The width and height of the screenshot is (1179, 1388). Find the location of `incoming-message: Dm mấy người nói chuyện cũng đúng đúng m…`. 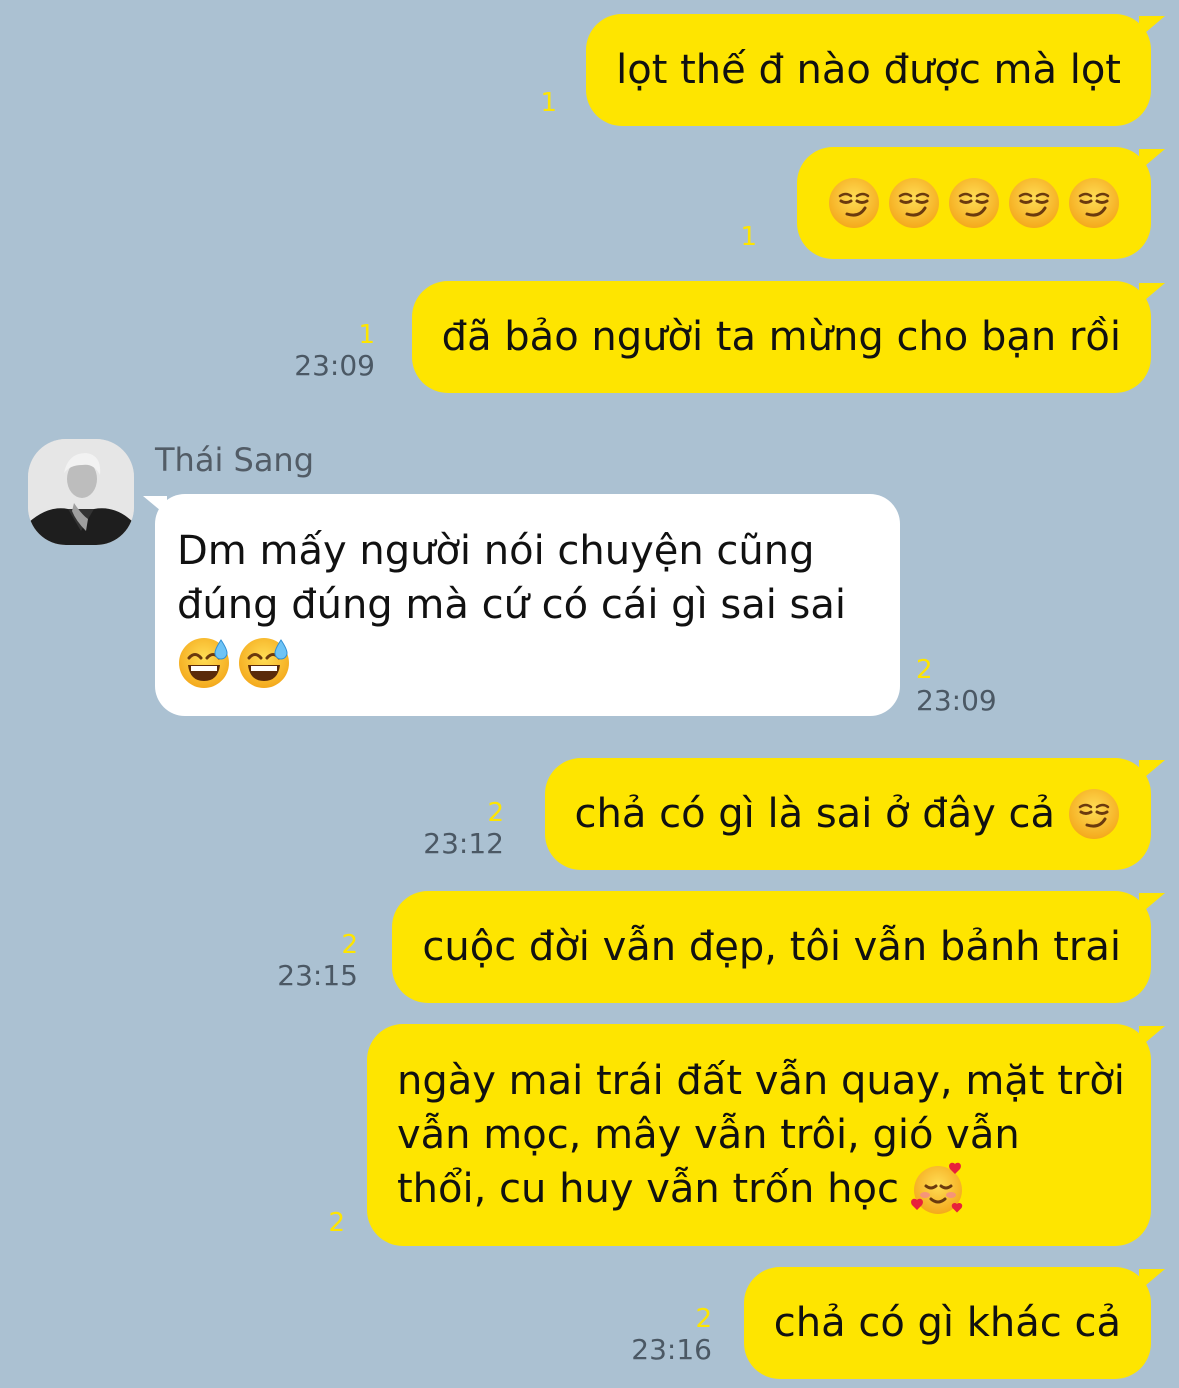

incoming-message: Dm mấy người nói chuyện cũng đúng đúng m… is located at coordinates (521, 605).